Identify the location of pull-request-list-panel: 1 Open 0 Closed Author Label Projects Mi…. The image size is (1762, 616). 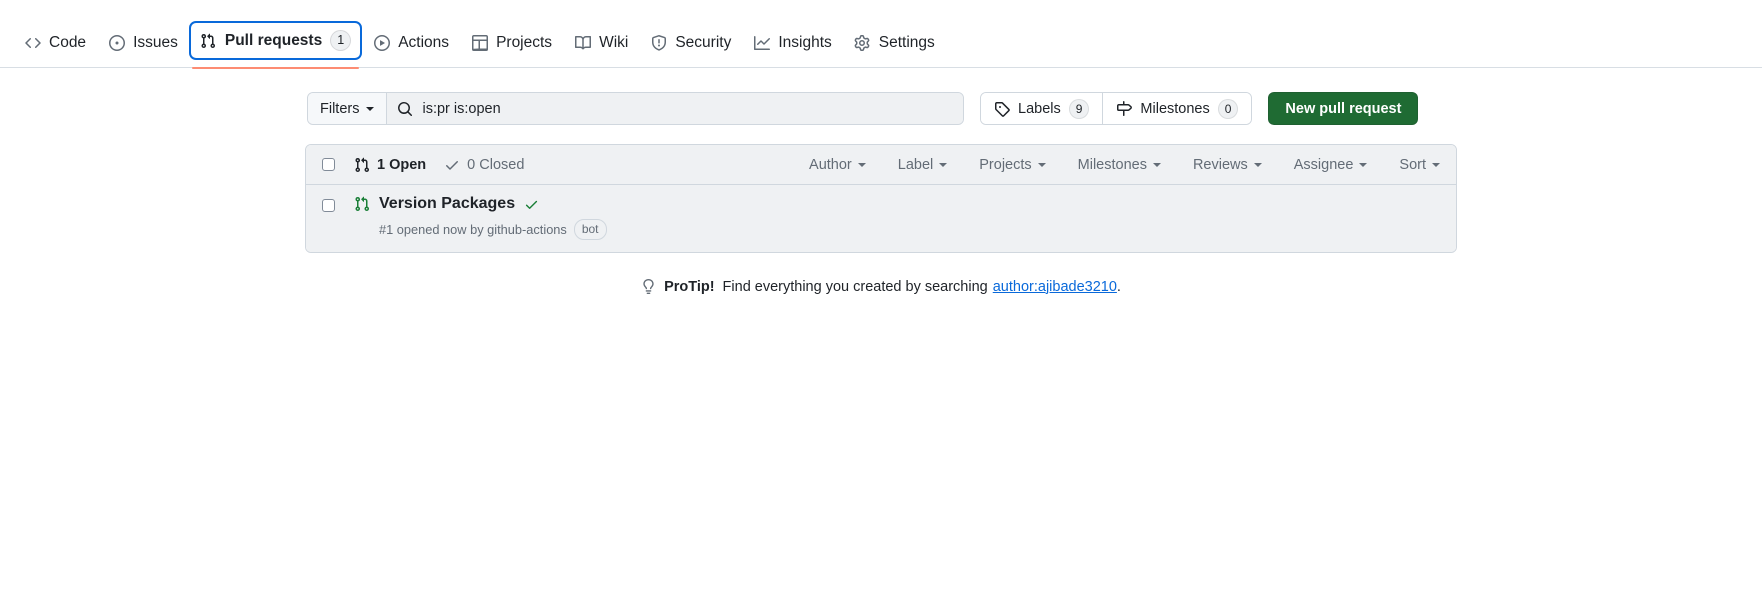
(881, 198).